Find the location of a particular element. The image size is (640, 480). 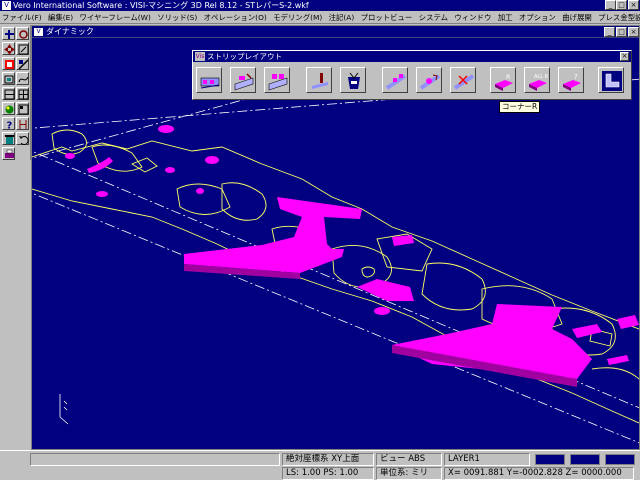

view-icon is located at coordinates (23, 109).